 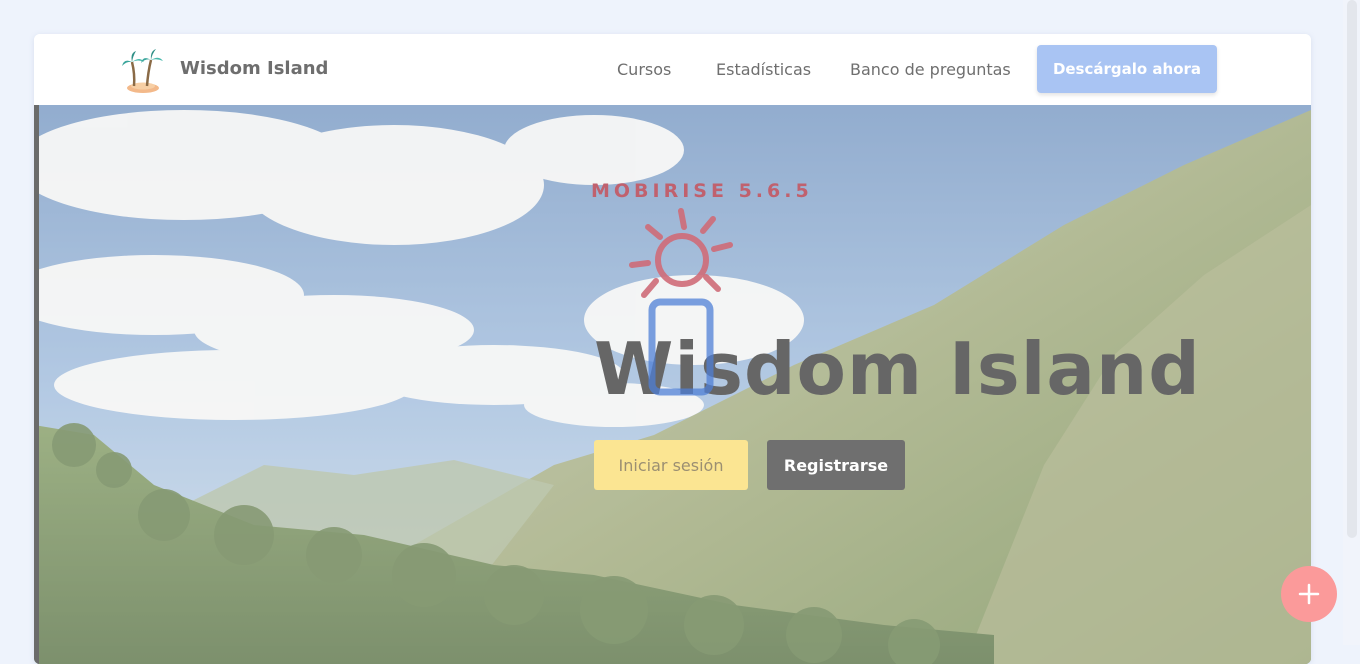 I want to click on nav-link-cursos: Cursos, so click(x=644, y=69).